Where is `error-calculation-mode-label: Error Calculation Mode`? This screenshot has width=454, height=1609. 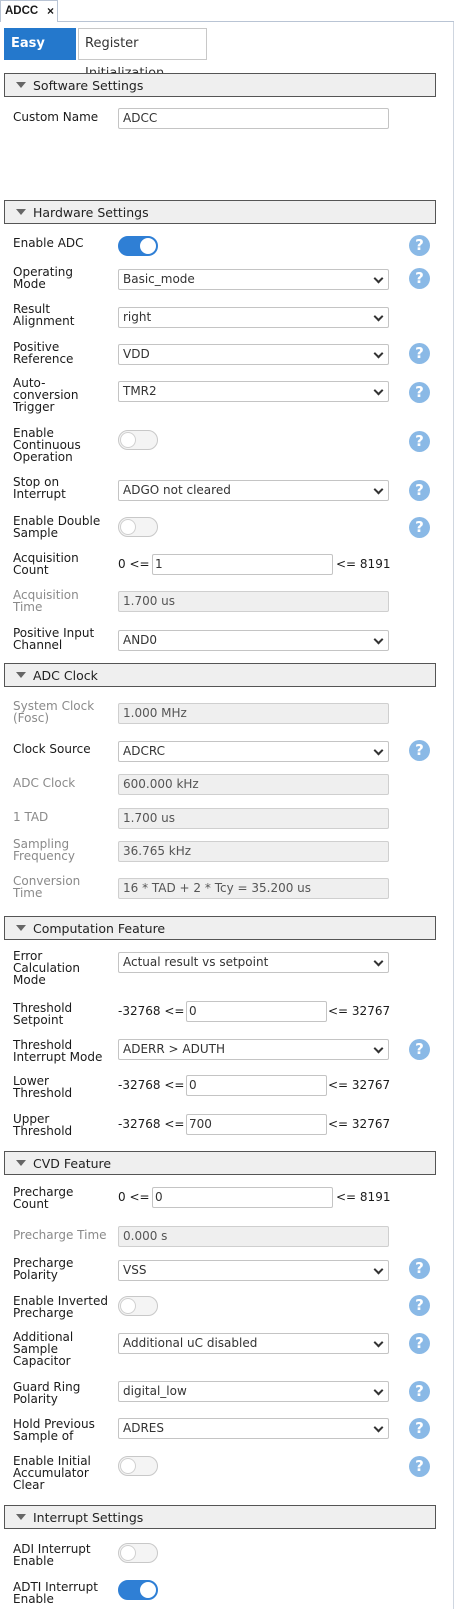 error-calculation-mode-label: Error Calculation Mode is located at coordinates (46, 968).